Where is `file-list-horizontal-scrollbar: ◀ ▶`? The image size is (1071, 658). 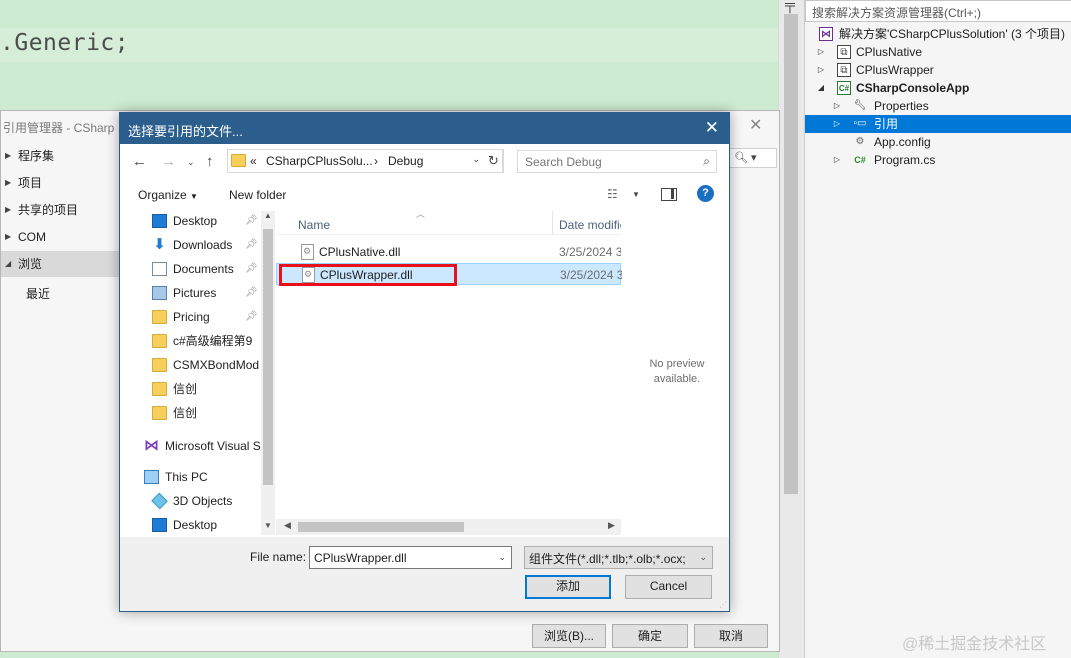
file-list-horizontal-scrollbar: ◀ ▶ is located at coordinates (448, 527).